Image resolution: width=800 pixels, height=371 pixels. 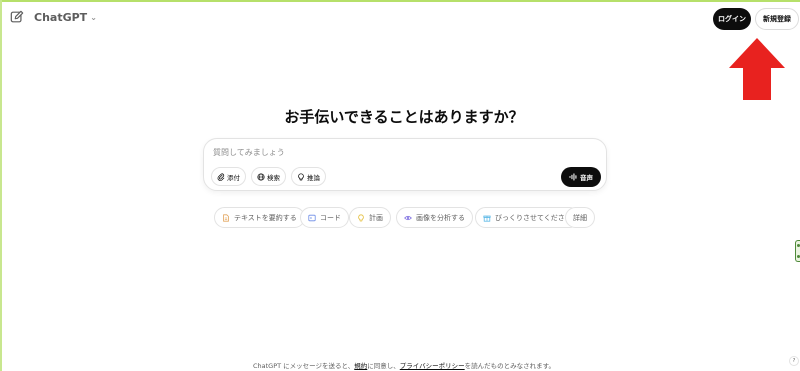 What do you see at coordinates (573, 177) in the screenshot?
I see `waveform-icon` at bounding box center [573, 177].